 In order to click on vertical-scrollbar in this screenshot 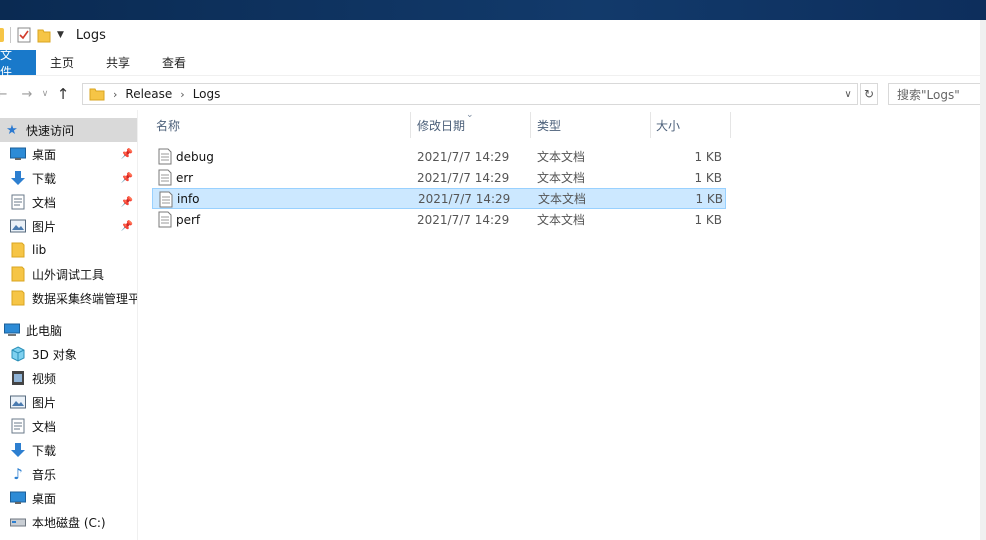, I will do `click(983, 280)`.